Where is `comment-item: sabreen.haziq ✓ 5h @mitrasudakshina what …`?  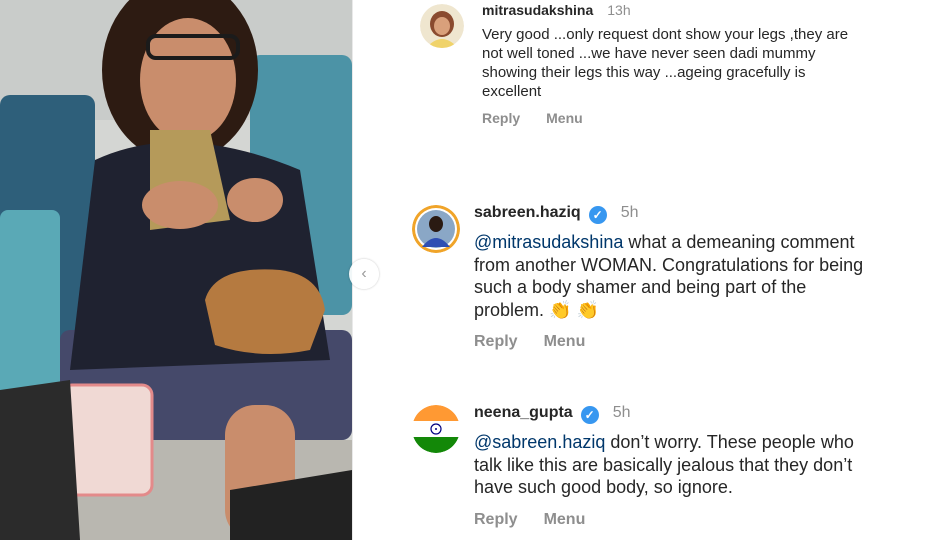
comment-item: sabreen.haziq ✓ 5h @mitrasudakshina what … is located at coordinates (701, 277).